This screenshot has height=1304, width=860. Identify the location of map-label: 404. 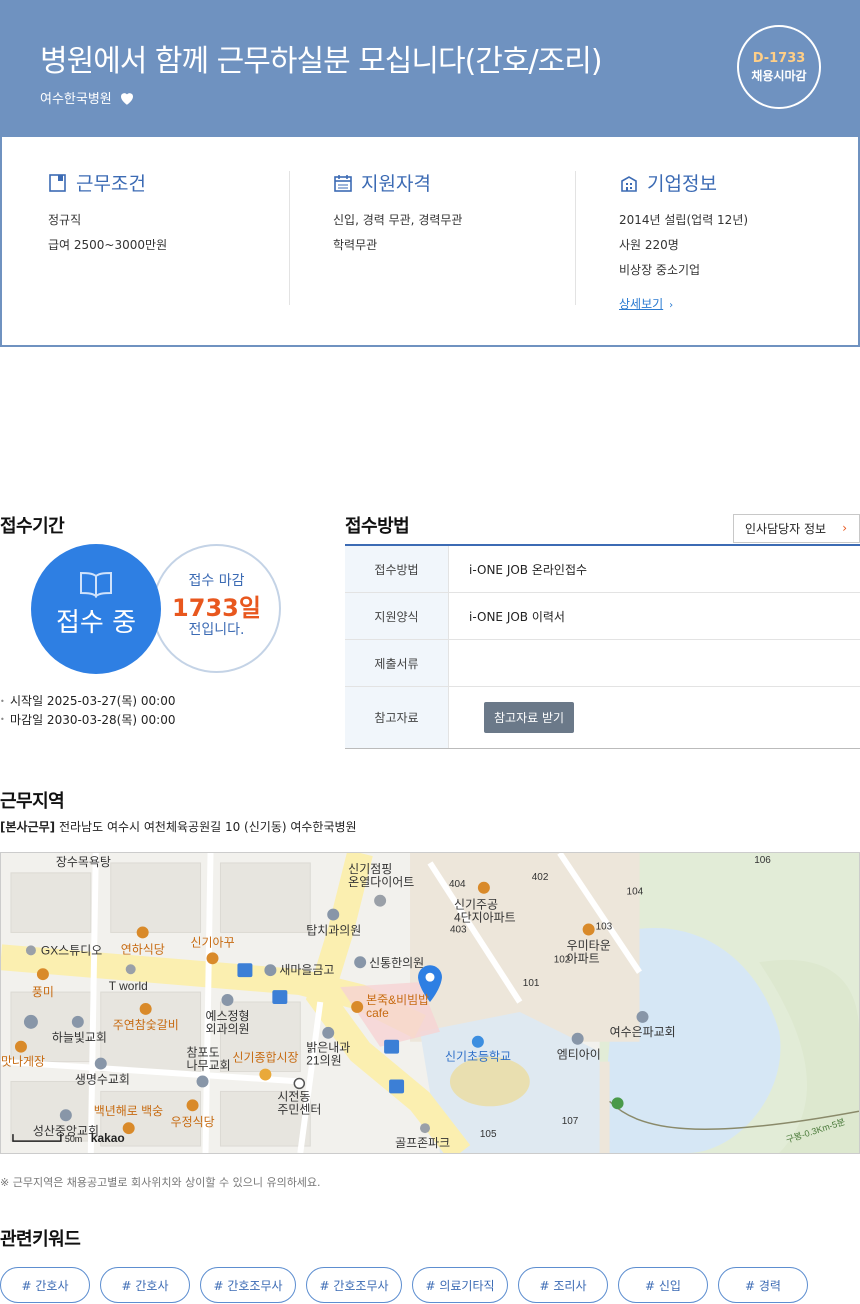
(457, 884).